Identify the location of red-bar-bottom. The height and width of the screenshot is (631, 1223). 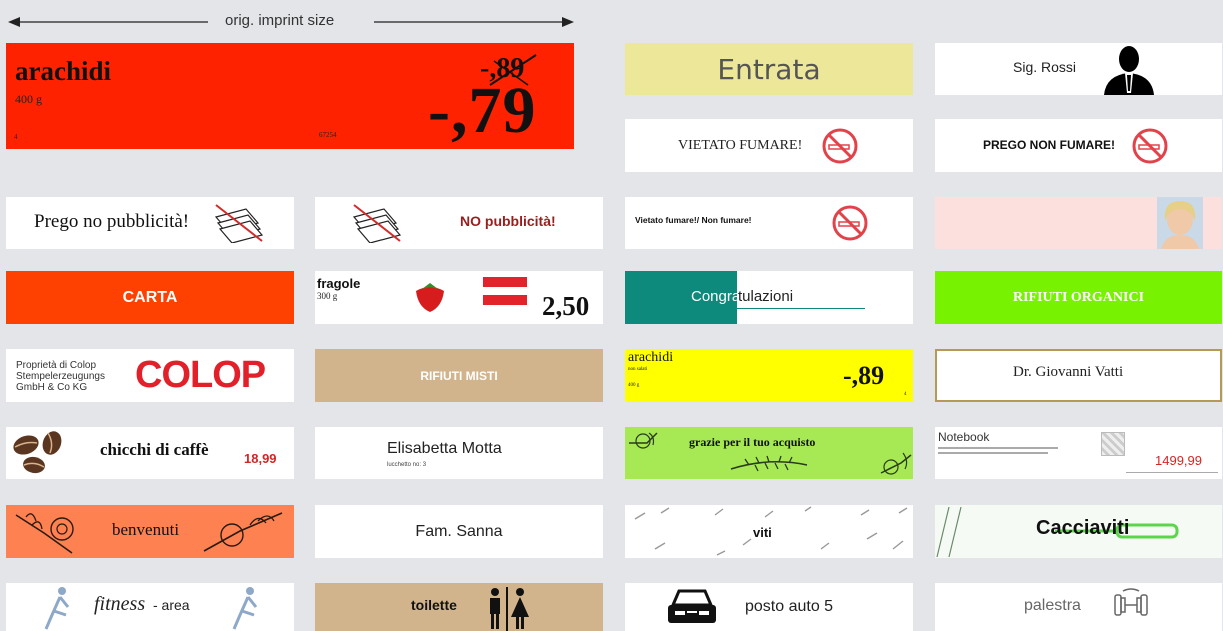
(505, 300).